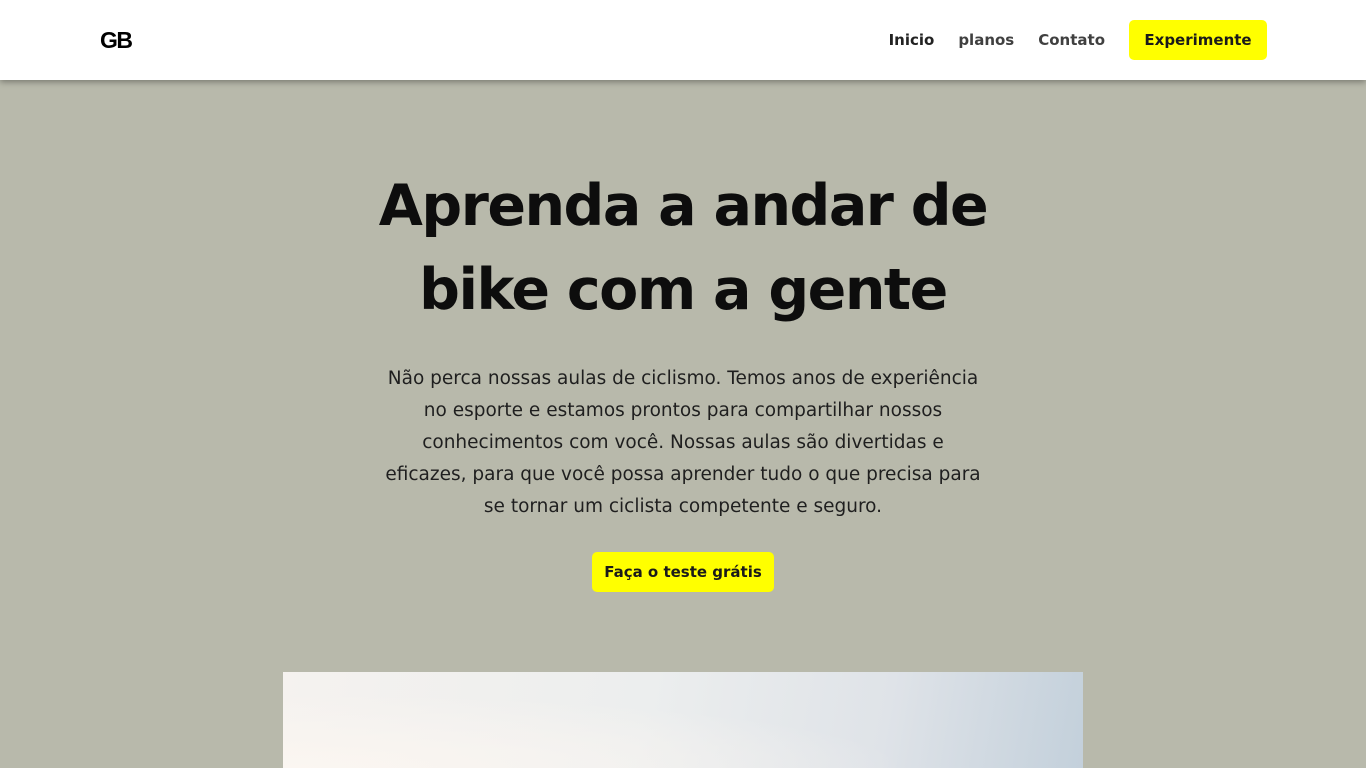 This screenshot has width=1366, height=768. Describe the element at coordinates (912, 40) in the screenshot. I see `nav-link-inicio: Inicio` at that location.